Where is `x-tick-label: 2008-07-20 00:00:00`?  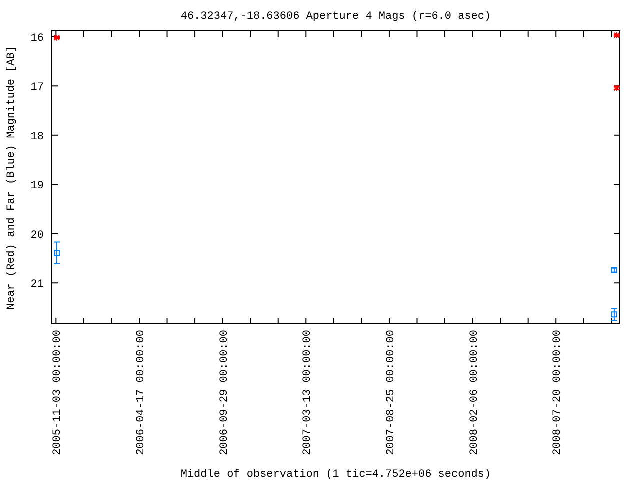
x-tick-label: 2008-07-20 00:00:00 is located at coordinates (558, 393).